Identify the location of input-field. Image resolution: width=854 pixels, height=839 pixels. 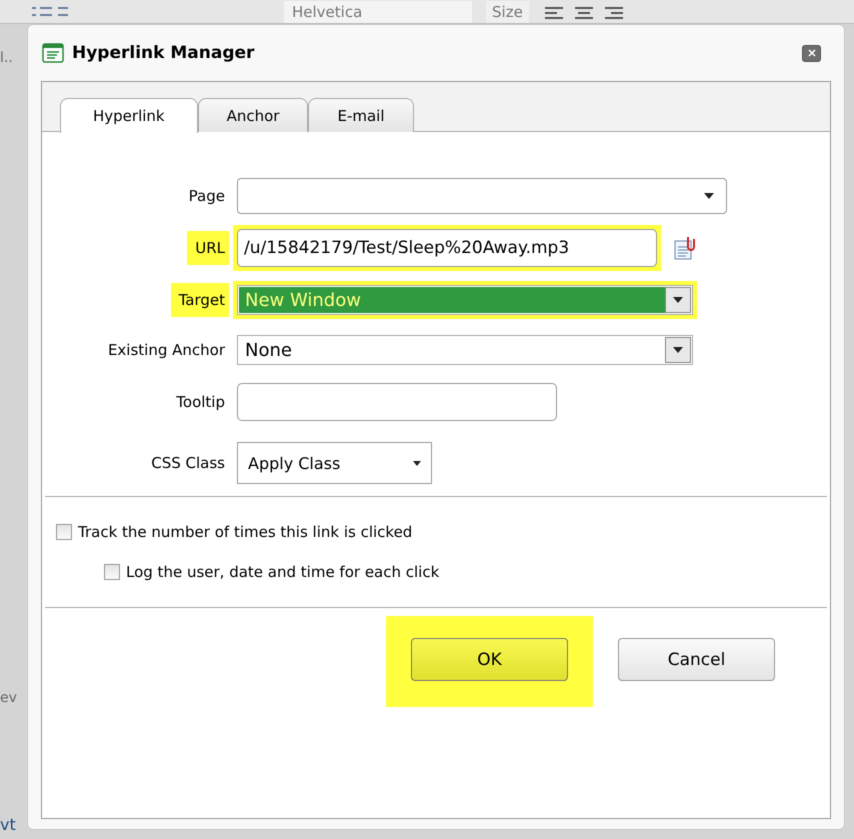
(397, 402).